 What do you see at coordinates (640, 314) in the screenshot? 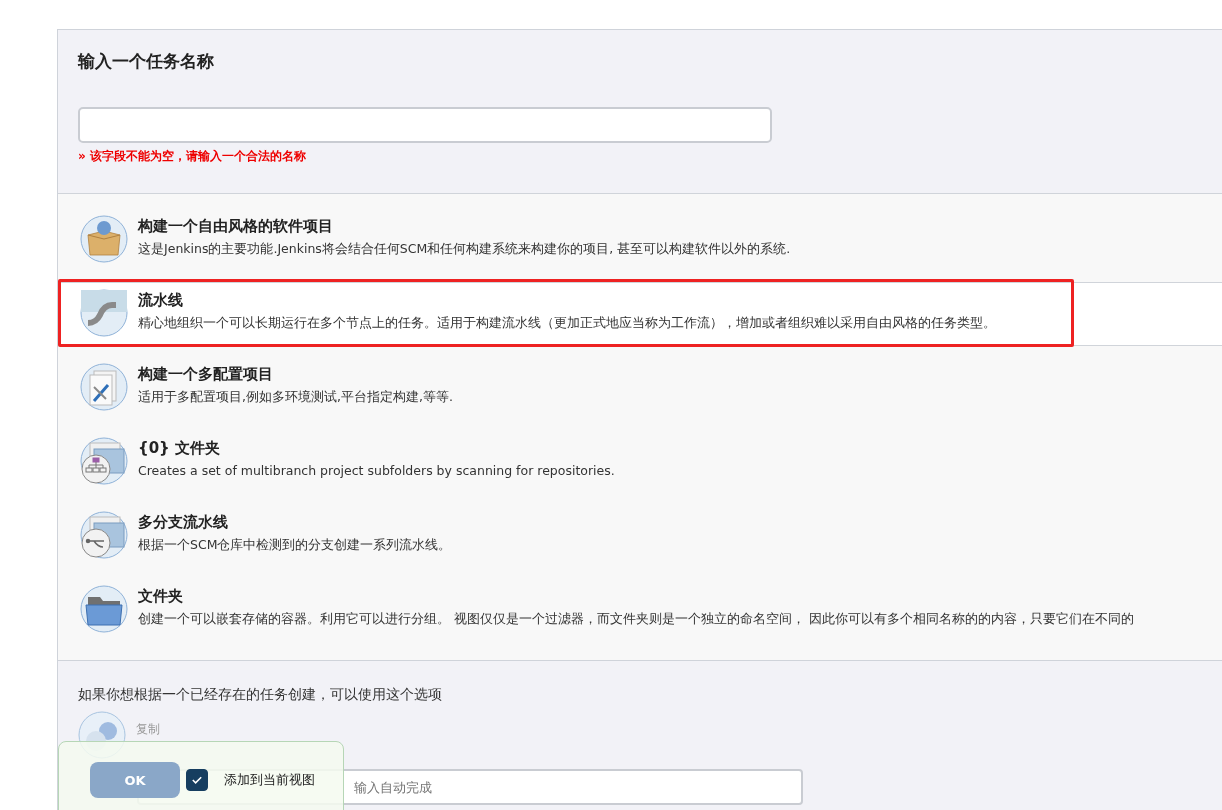
I see `selected-job-type-option: 流水线 精心地组织一个可以长期运行在多个节点上的任务。适用于构建流水线（更加正式地应当称为工作流），增加或者组织难以采用自由风格的任务类型。` at bounding box center [640, 314].